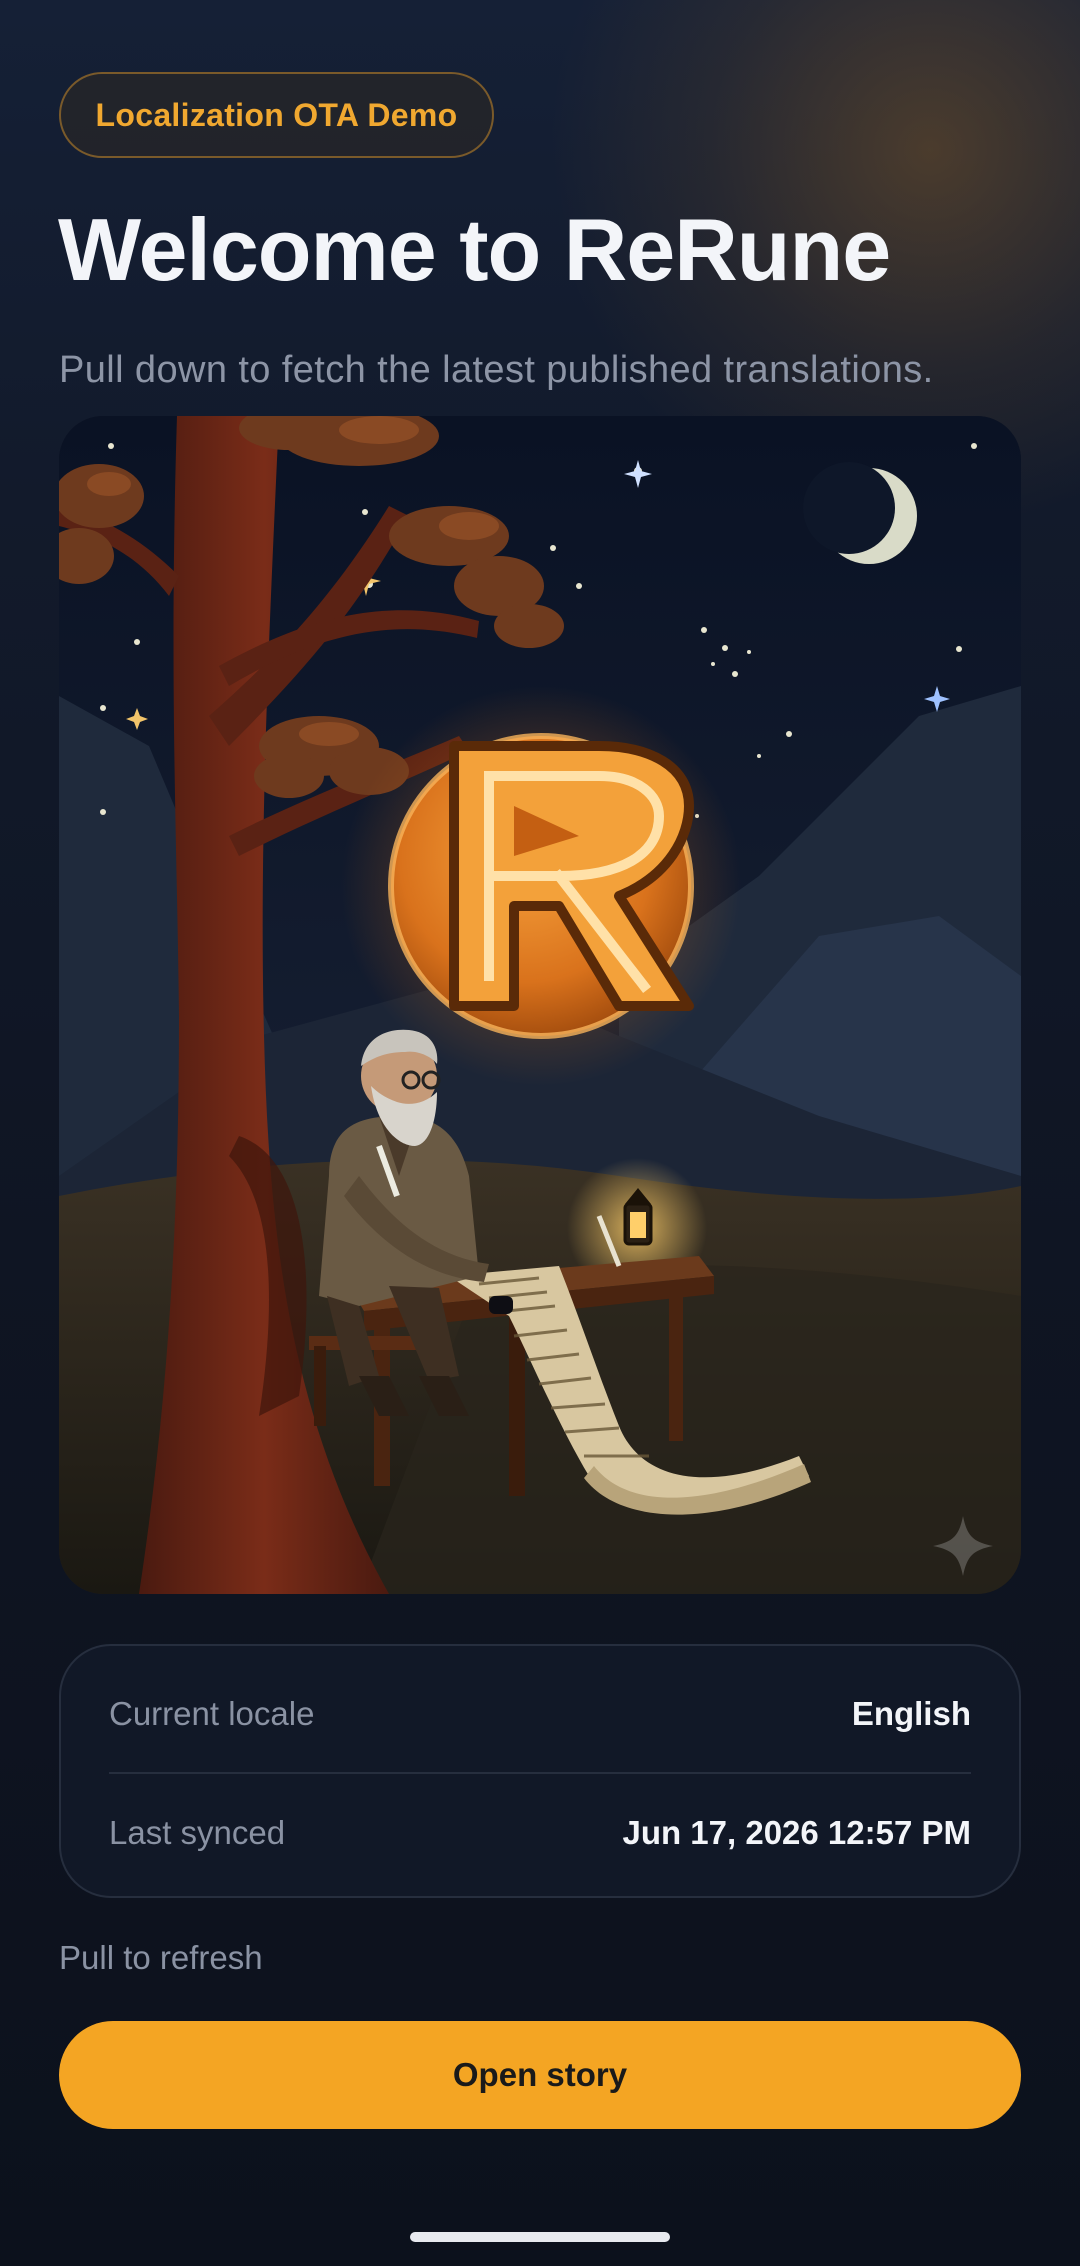 The width and height of the screenshot is (1080, 2266). What do you see at coordinates (161, 1957) in the screenshot?
I see `pull-to-refresh-hint: Pull to refresh` at bounding box center [161, 1957].